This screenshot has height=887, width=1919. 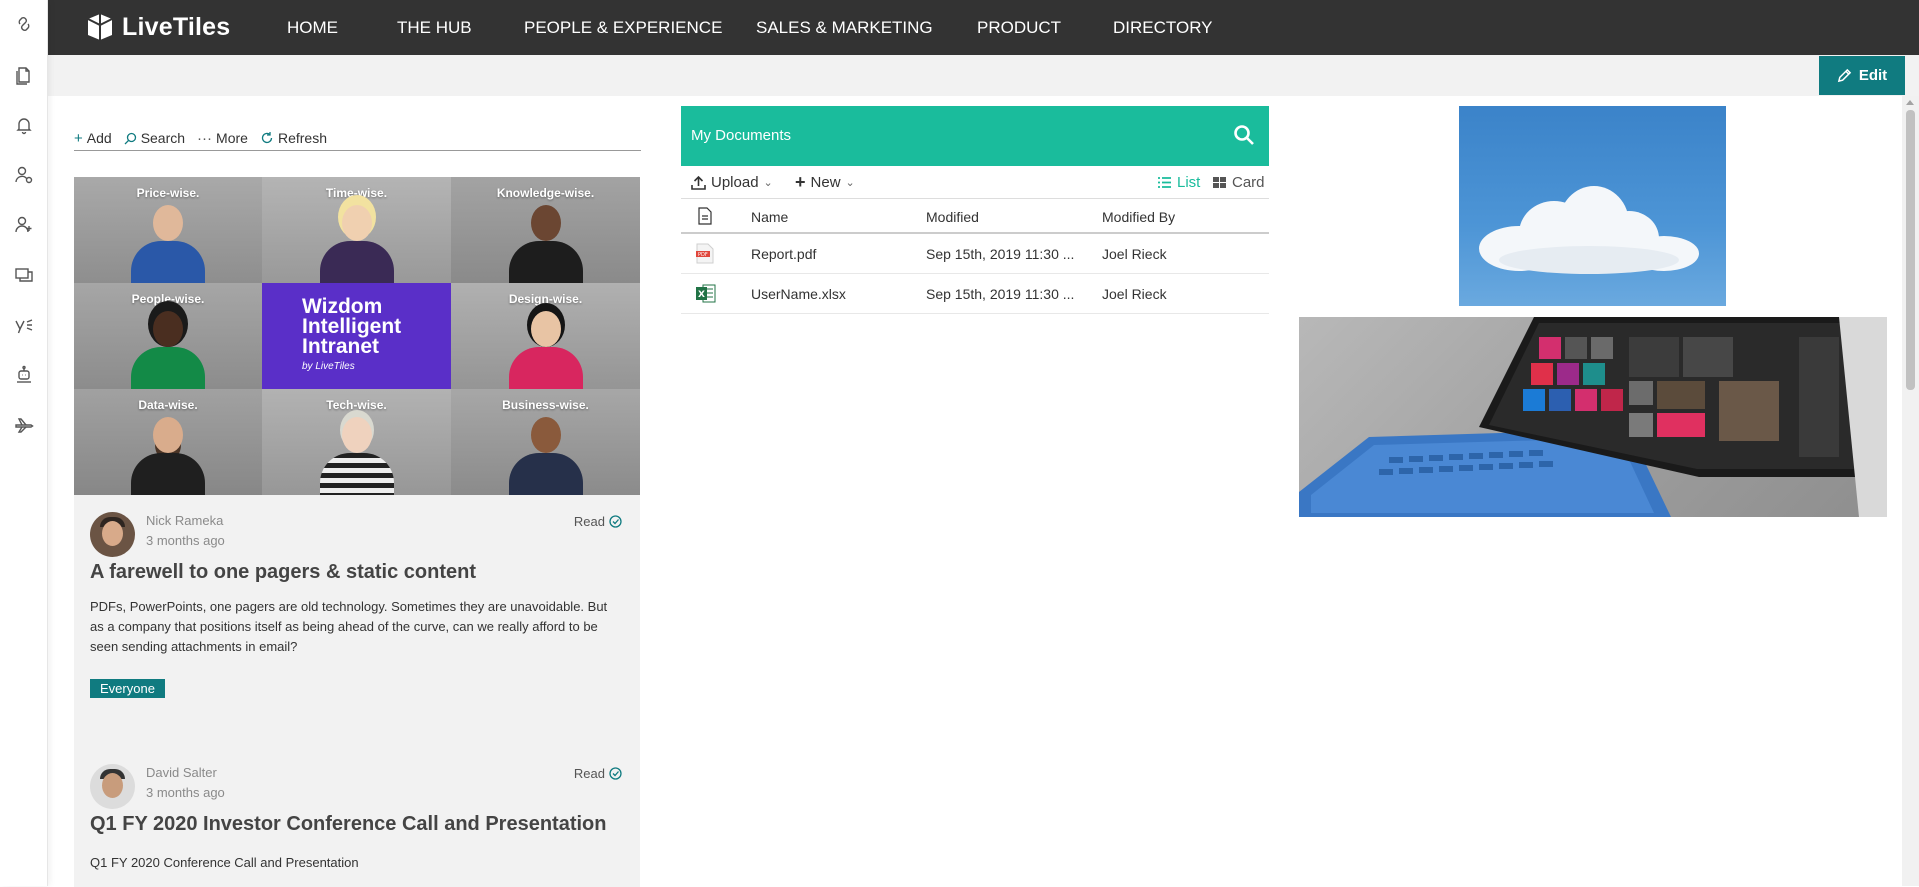 I want to click on wizdom-tile: Wizdom Intelligent Intranet by LiveTiles, so click(x=356, y=336).